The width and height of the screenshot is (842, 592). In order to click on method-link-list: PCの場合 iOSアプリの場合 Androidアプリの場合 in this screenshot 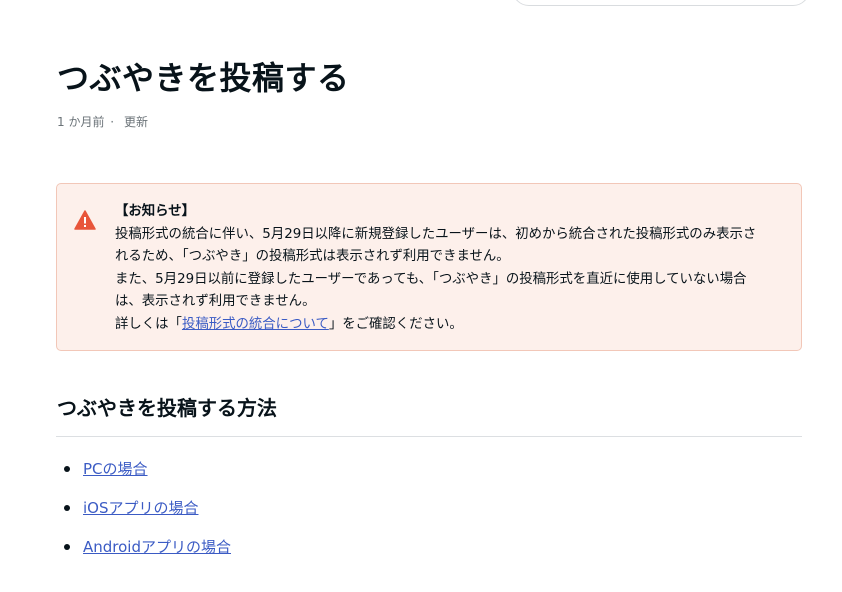, I will do `click(144, 513)`.